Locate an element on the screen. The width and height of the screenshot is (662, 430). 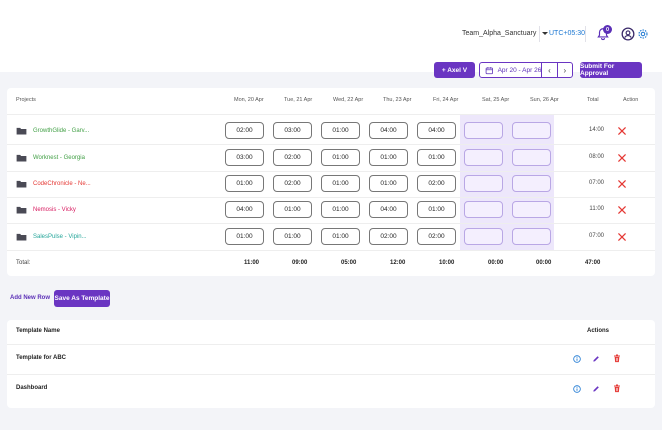
total-sun: 00:00 is located at coordinates (544, 263).